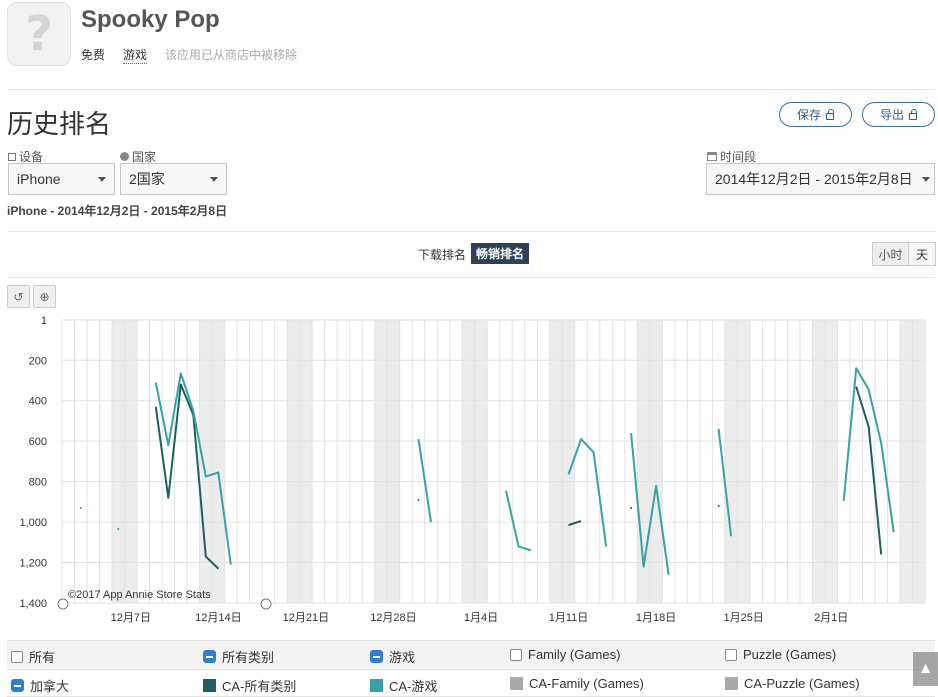 Image resolution: width=938 pixels, height=697 pixels. Describe the element at coordinates (656, 618) in the screenshot. I see `x-tick-label: 1月18日` at that location.